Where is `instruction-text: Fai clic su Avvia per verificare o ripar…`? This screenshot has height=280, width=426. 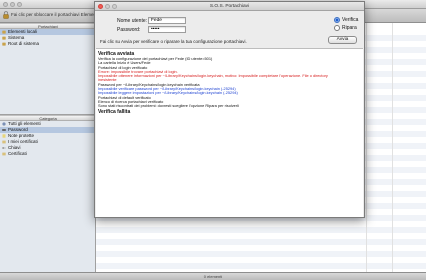 instruction-text: Fai clic su Avvia per verificare o ripar… is located at coordinates (173, 41).